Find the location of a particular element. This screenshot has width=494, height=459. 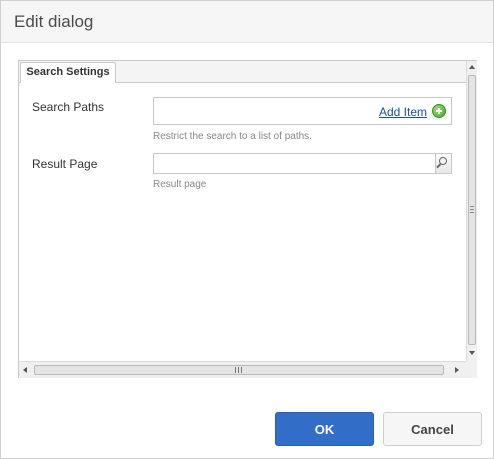

scroll-right-icon is located at coordinates (457, 370).